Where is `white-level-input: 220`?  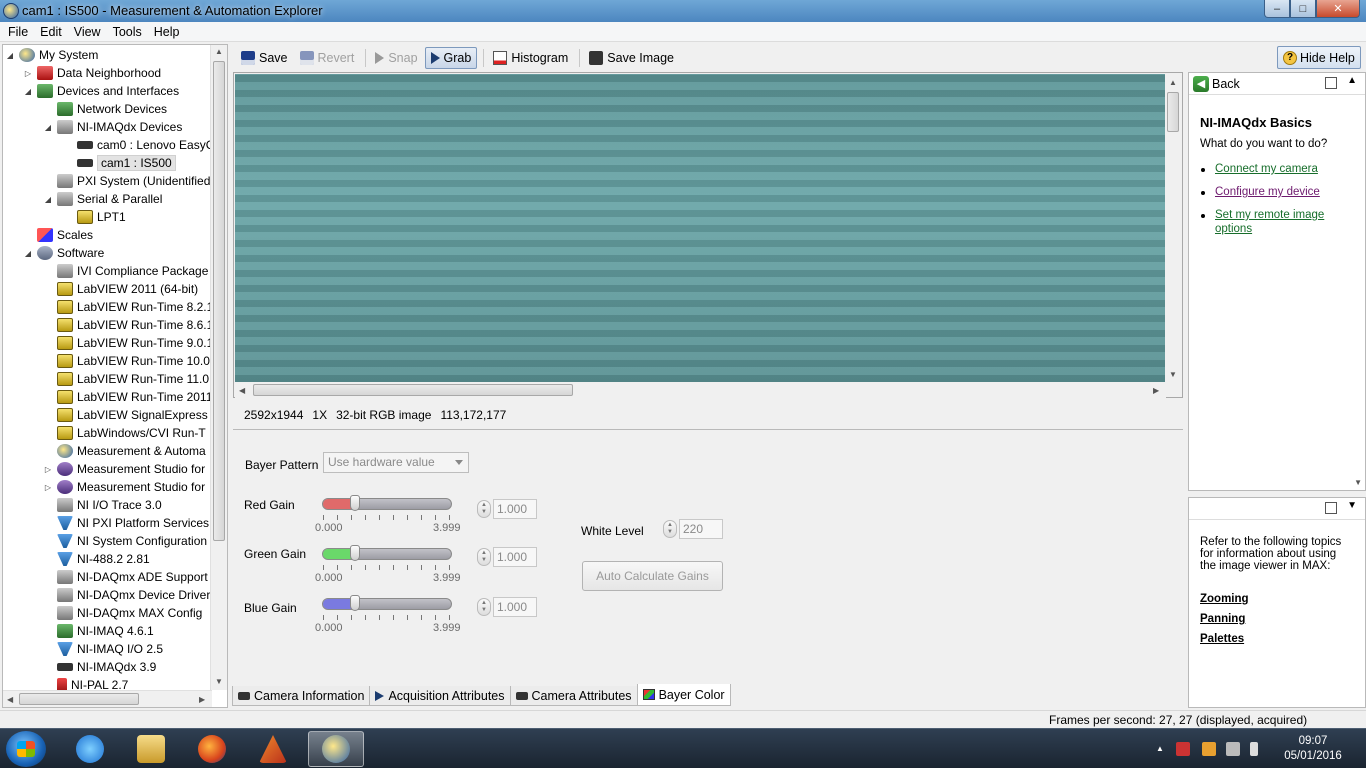 white-level-input: 220 is located at coordinates (701, 529).